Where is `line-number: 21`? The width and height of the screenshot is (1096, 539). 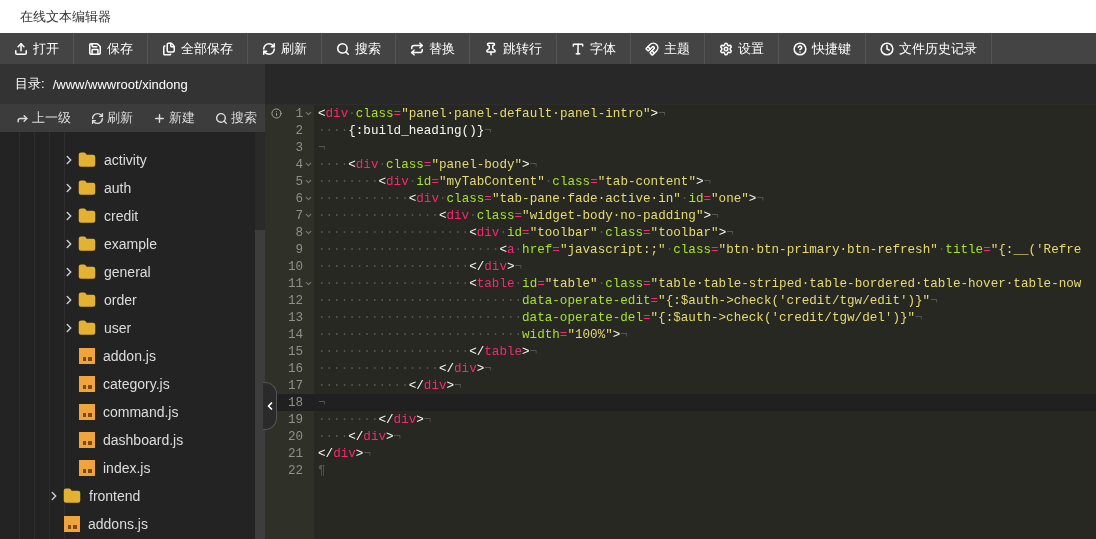 line-number: 21 is located at coordinates (295, 453).